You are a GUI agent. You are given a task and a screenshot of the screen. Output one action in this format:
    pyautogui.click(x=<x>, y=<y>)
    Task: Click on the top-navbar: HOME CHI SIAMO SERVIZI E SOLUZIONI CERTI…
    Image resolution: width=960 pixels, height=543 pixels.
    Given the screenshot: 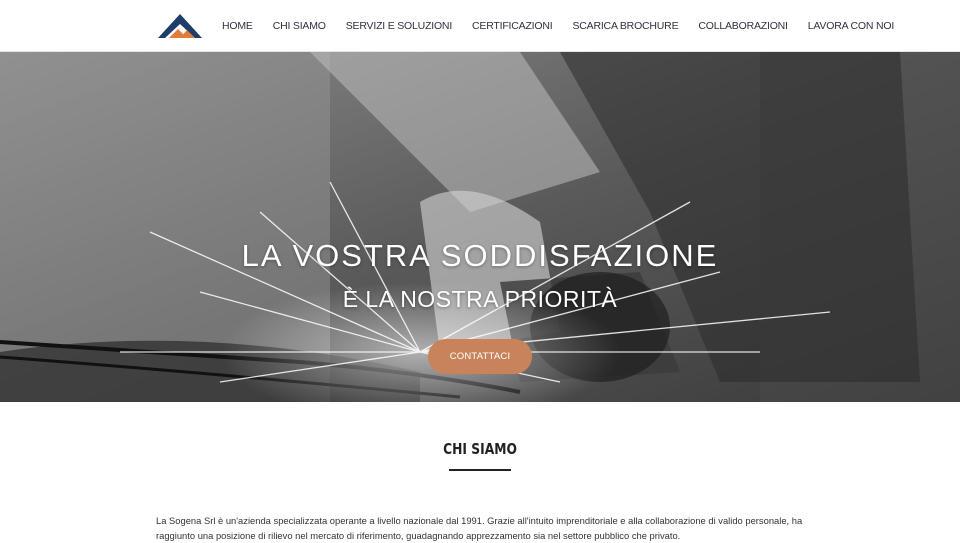 What is the action you would take?
    pyautogui.click(x=480, y=26)
    